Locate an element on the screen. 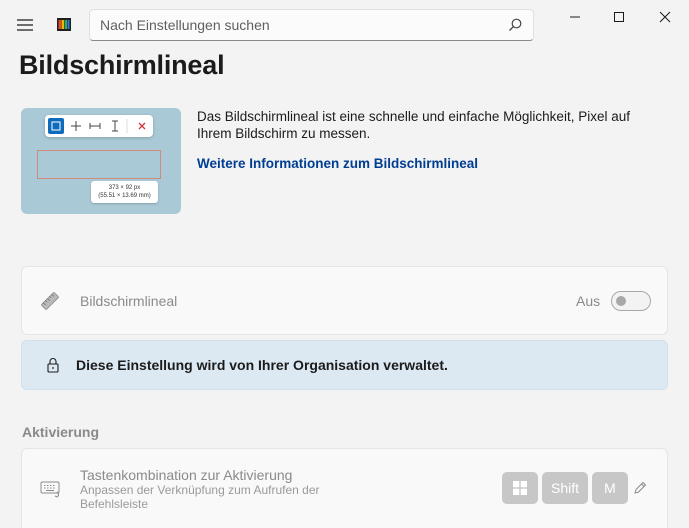 The height and width of the screenshot is (528, 689). preview-size-px: 373 × 92 px is located at coordinates (124, 188).